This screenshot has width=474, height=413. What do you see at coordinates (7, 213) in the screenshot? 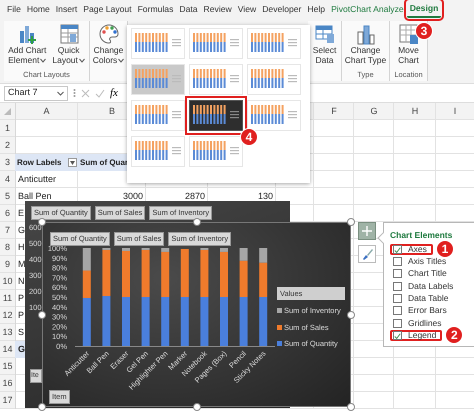
I see `row-header: 6` at bounding box center [7, 213].